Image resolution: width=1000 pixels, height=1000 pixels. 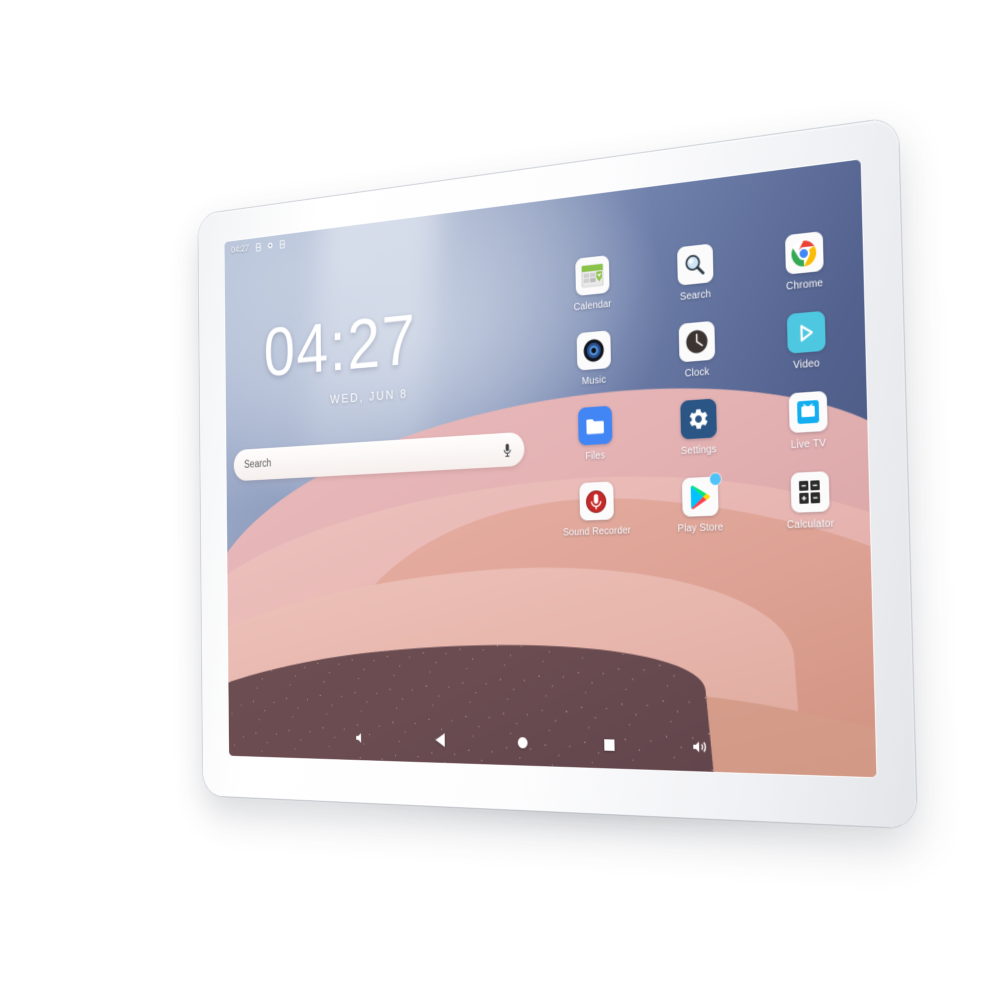 I want to click on video-play-icon, so click(x=806, y=332).